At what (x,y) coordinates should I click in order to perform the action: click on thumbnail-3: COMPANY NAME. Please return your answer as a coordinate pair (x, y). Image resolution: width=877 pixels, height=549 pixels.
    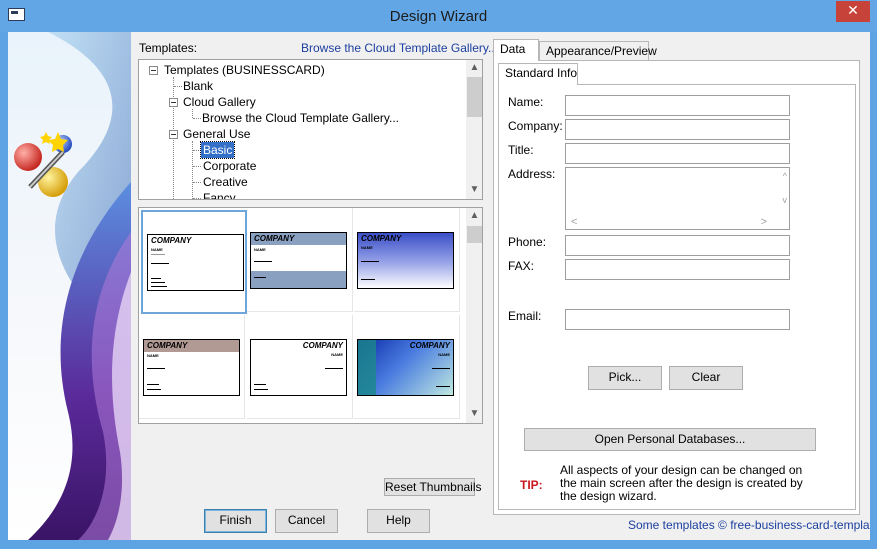
    Looking at the image, I should click on (407, 260).